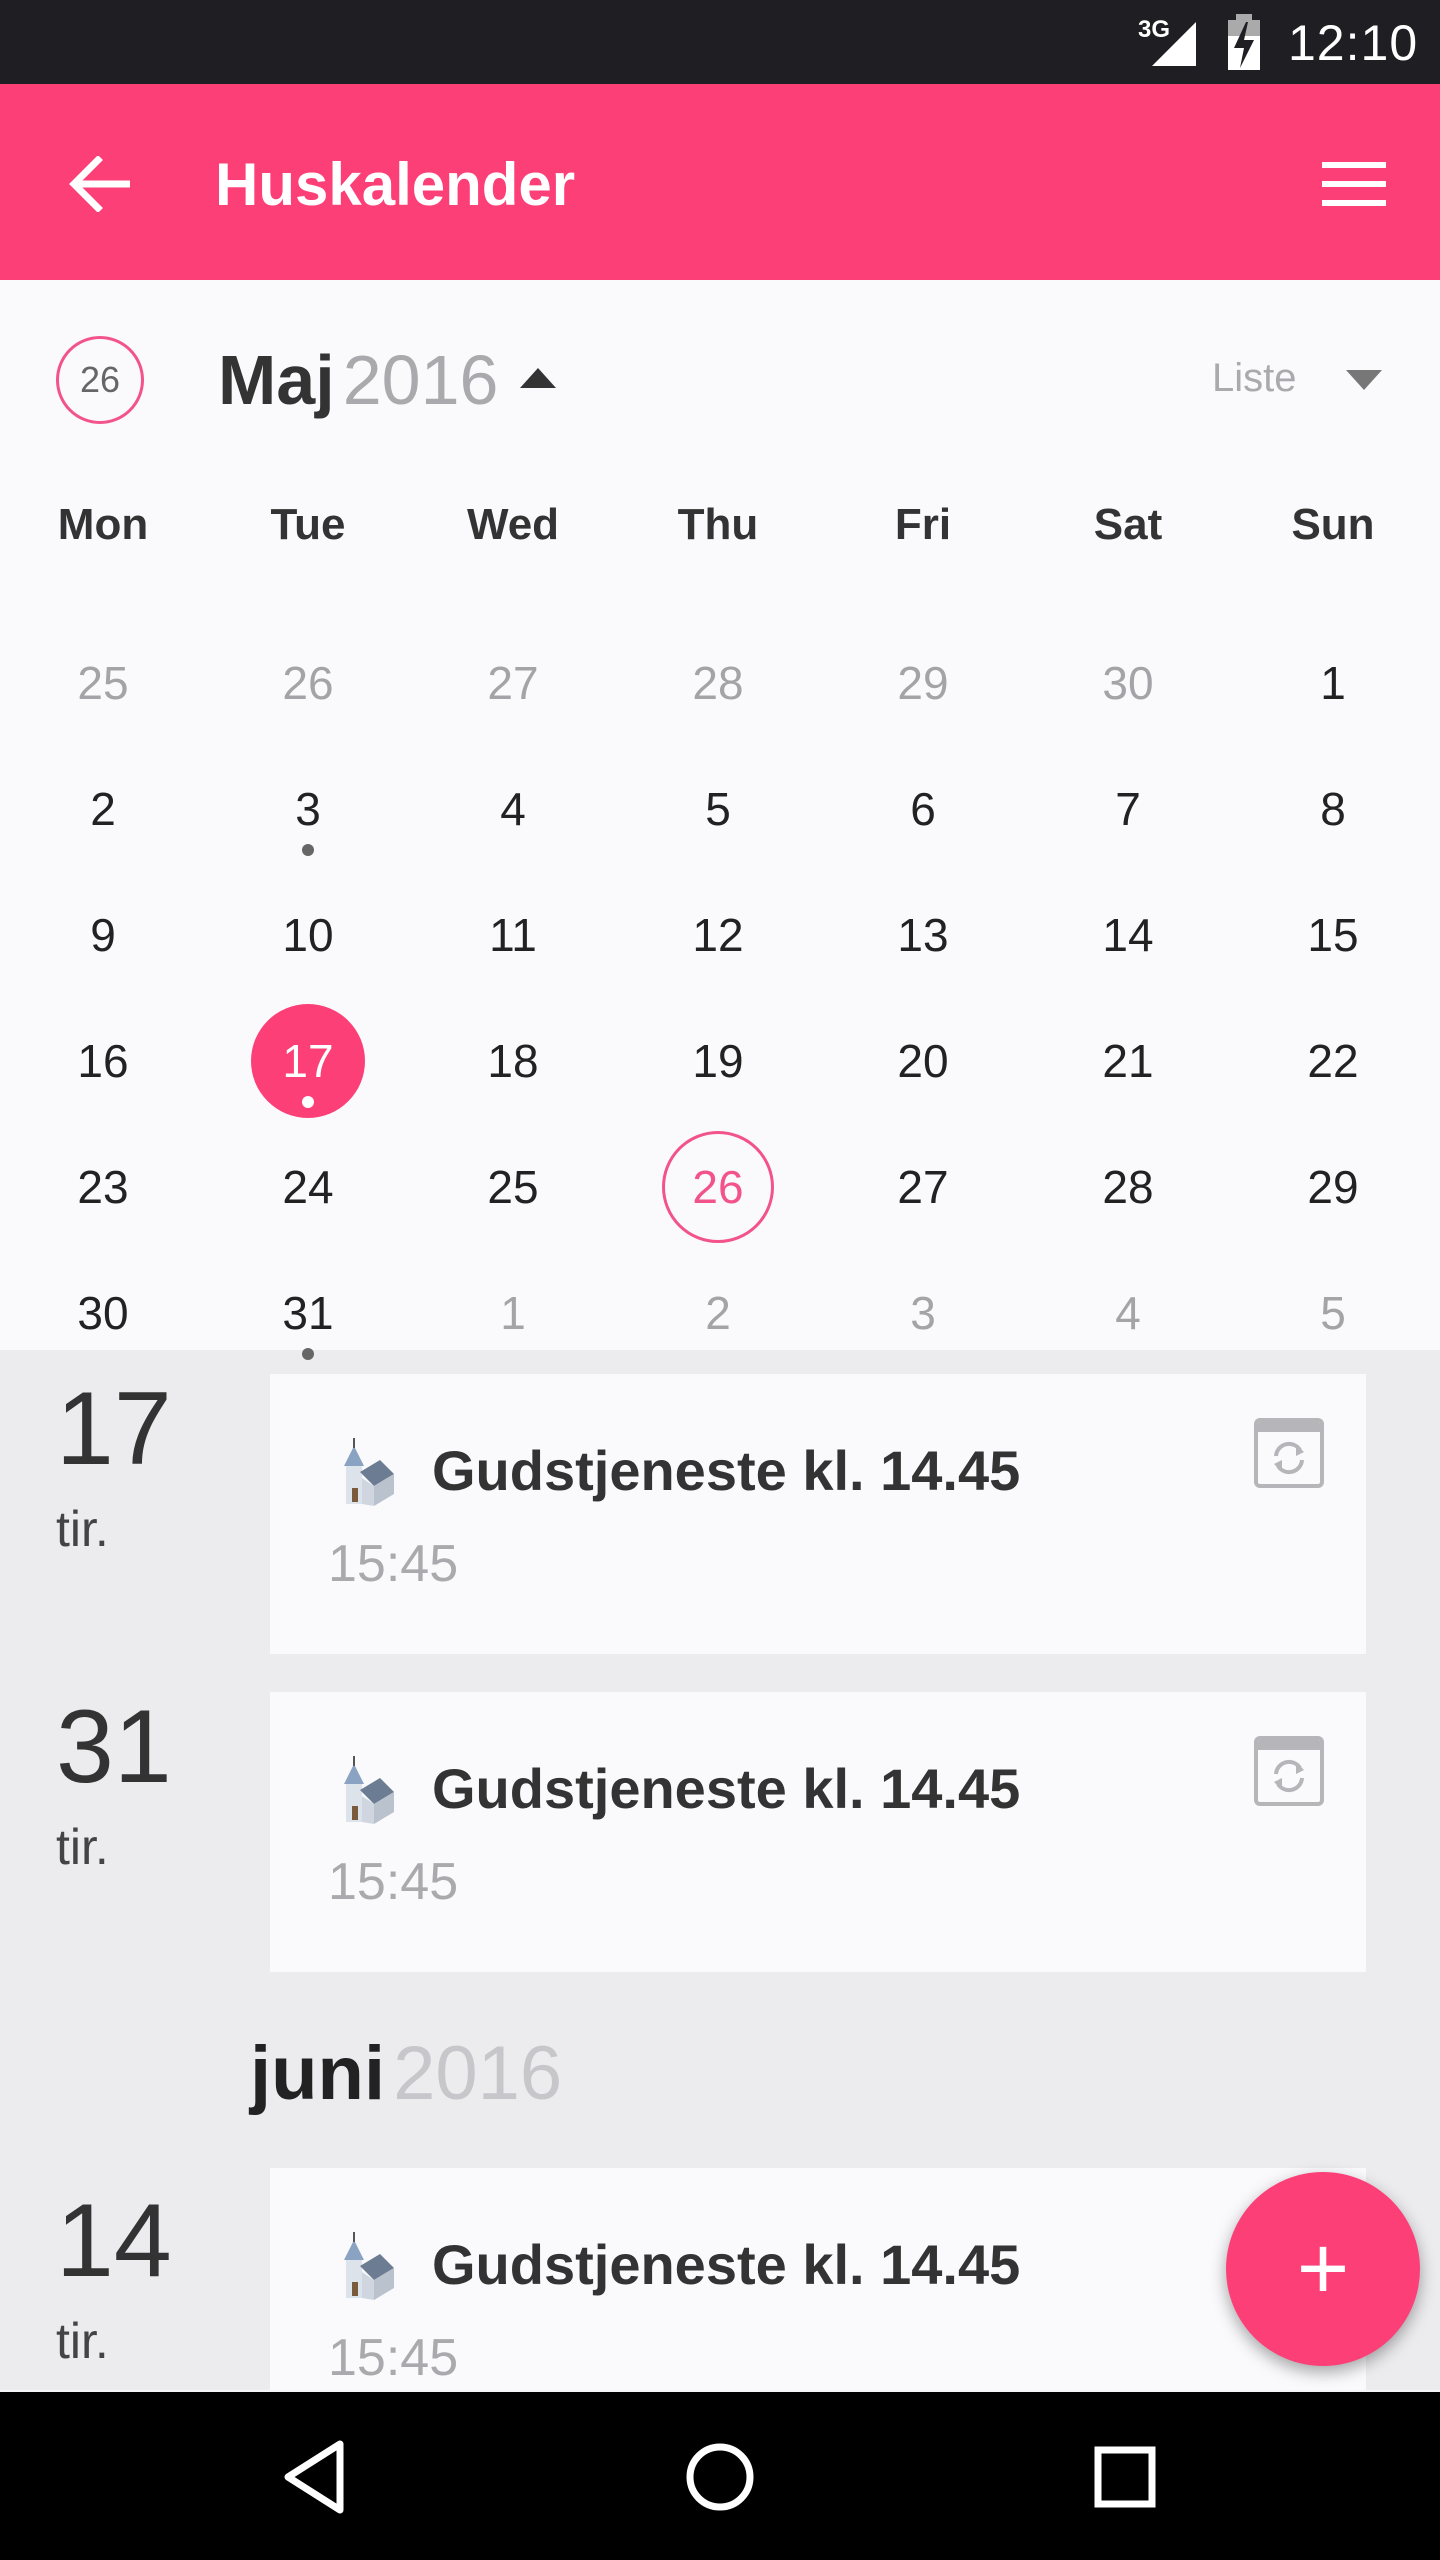 The image size is (1440, 2560). What do you see at coordinates (114, 1429) in the screenshot?
I see `event-day-number: 17` at bounding box center [114, 1429].